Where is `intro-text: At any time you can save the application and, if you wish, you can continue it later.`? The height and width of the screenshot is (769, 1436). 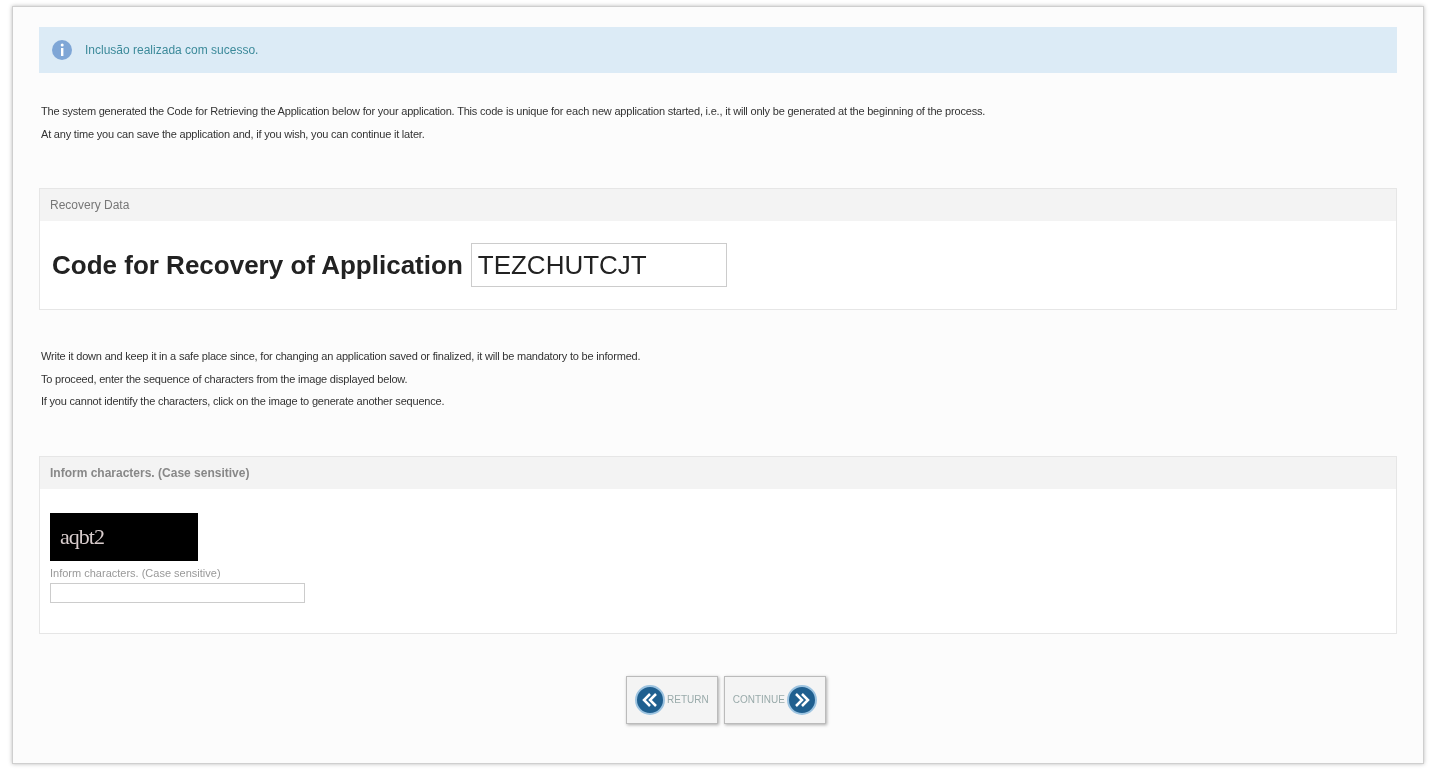 intro-text: At any time you can save the application and, if you wish, you can continue it later. is located at coordinates (233, 134).